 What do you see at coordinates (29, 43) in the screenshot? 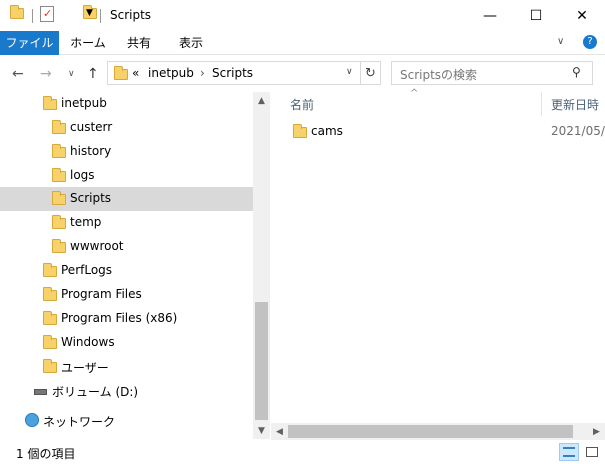
I see `tab-file: ファイル` at bounding box center [29, 43].